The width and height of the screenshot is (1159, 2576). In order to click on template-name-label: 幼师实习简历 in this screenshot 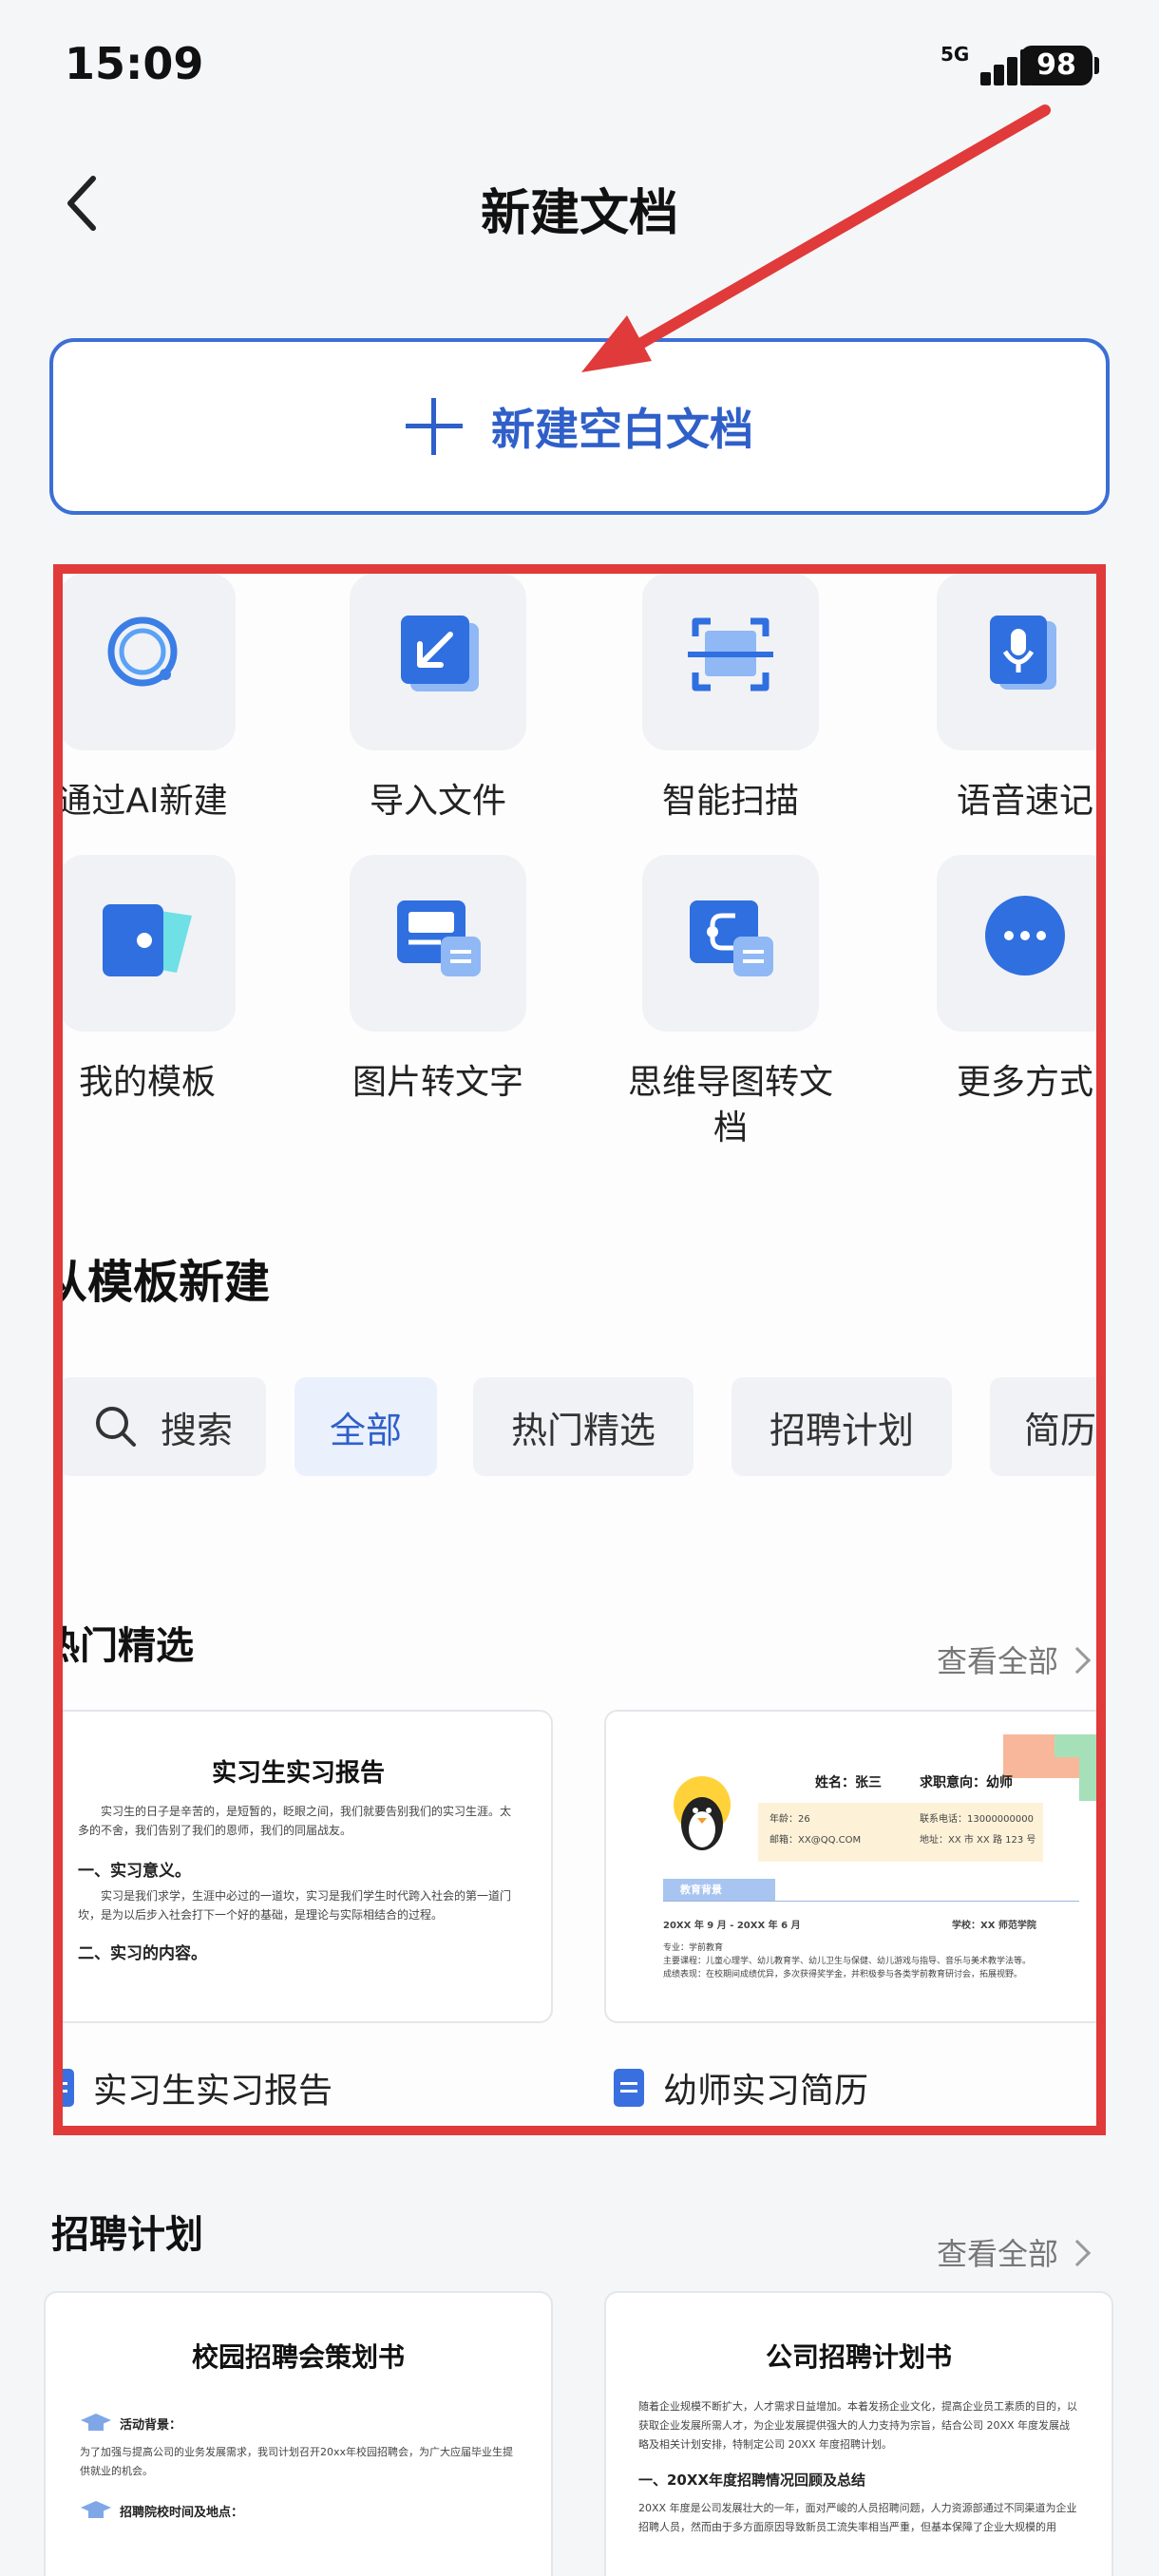, I will do `click(766, 2091)`.